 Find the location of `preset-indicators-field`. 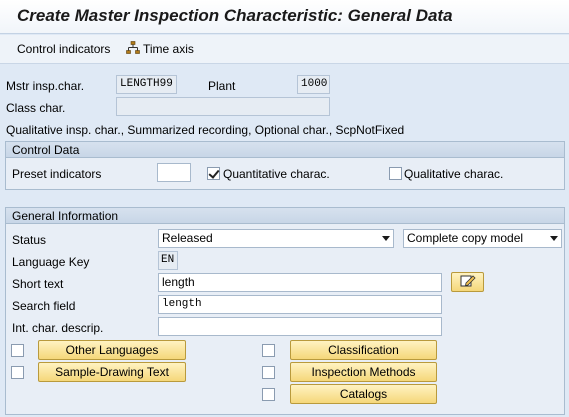

preset-indicators-field is located at coordinates (174, 172).